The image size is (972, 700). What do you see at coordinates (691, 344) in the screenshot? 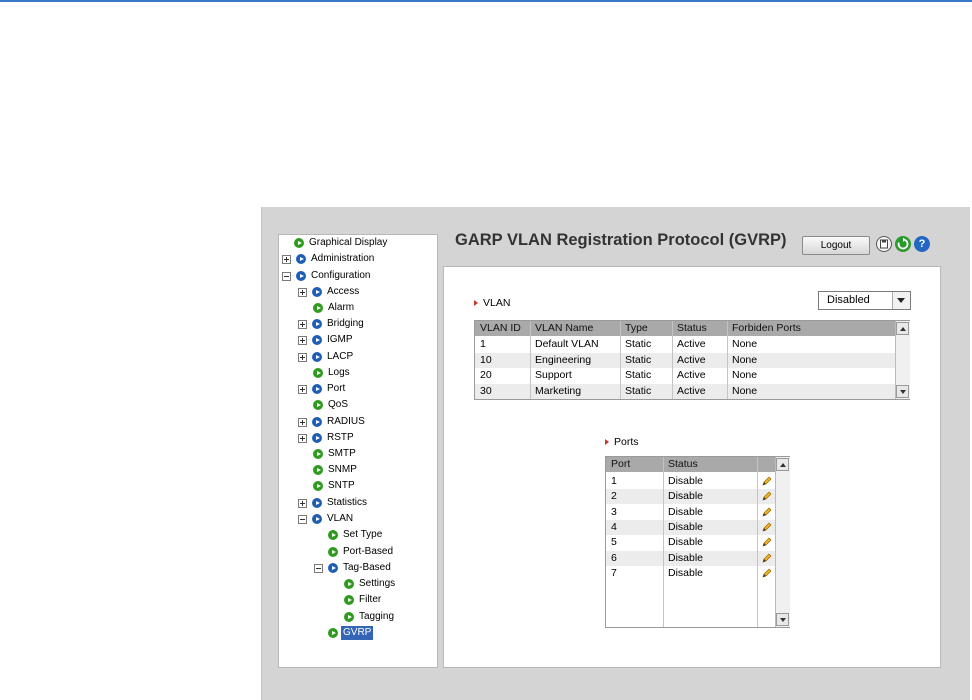
I see `table-cell: Active` at bounding box center [691, 344].